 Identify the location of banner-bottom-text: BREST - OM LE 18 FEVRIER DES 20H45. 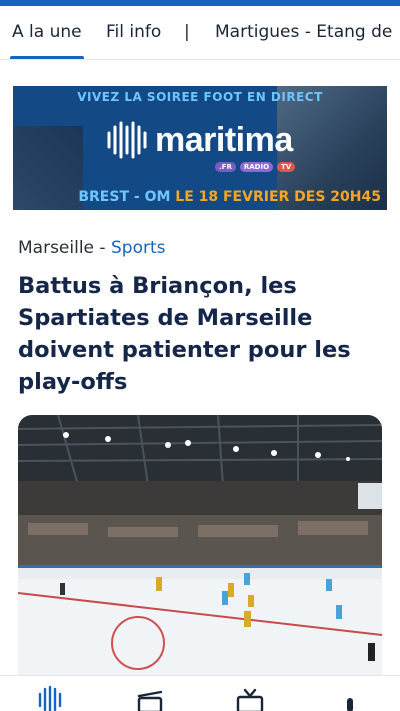
(197, 197).